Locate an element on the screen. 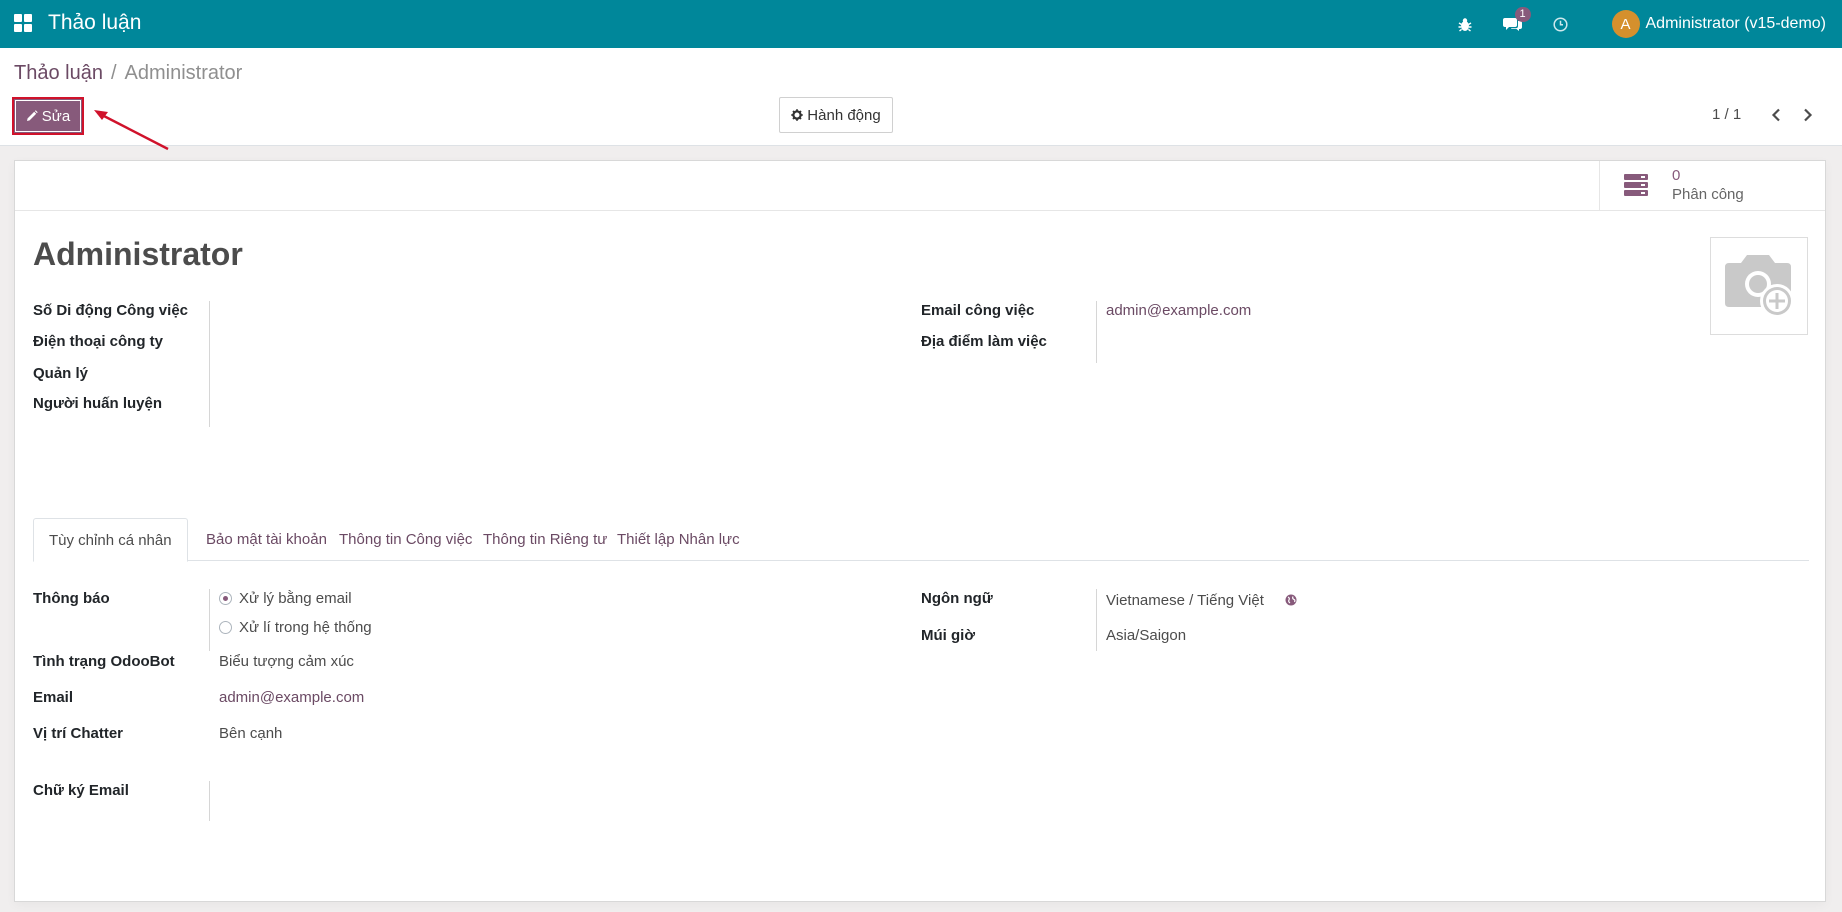  breadcrumb-parent-link: Thảo luận is located at coordinates (58, 73).